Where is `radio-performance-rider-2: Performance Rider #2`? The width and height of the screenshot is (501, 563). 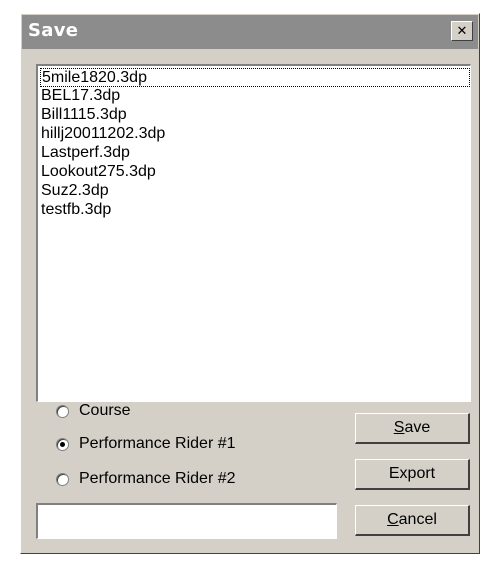
radio-performance-rider-2: Performance Rider #2 is located at coordinates (146, 479).